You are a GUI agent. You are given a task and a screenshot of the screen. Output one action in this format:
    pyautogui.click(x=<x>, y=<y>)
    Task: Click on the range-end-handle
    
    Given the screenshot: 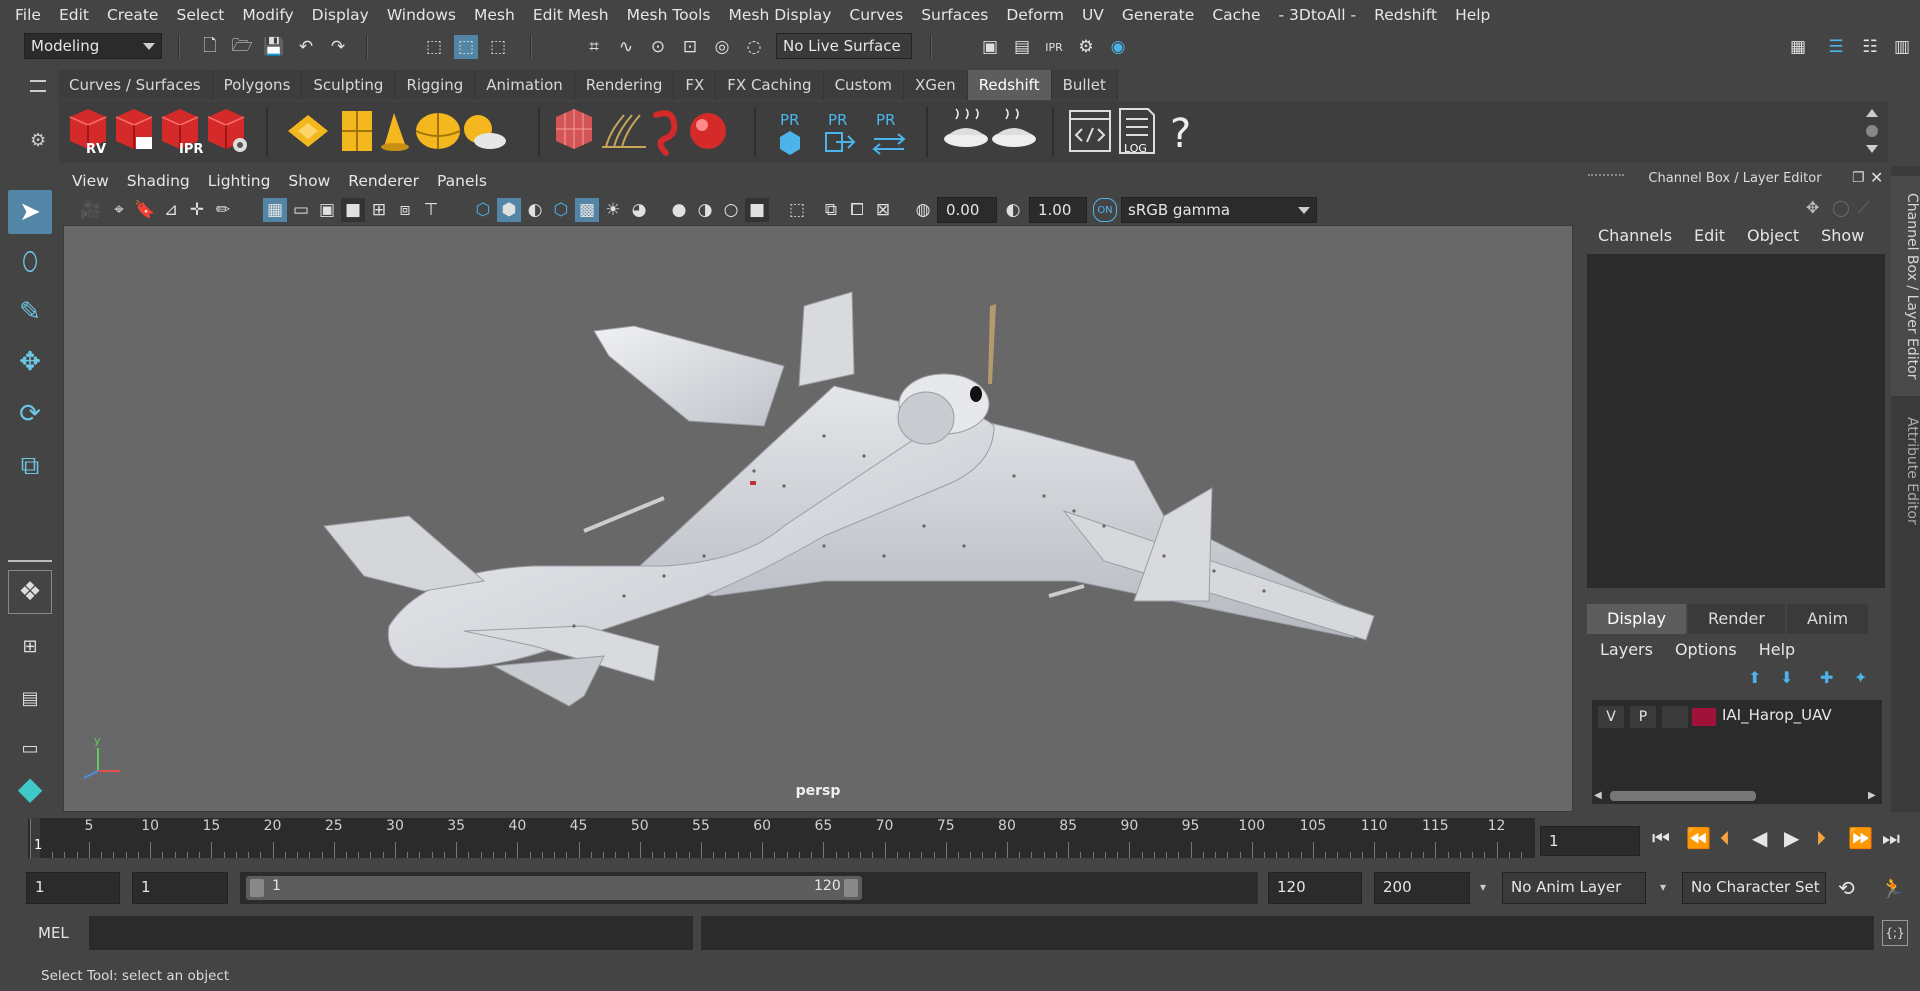 What is the action you would take?
    pyautogui.click(x=851, y=888)
    